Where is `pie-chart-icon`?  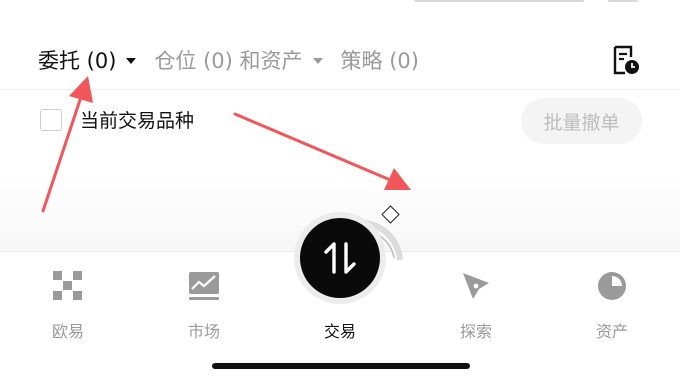 pie-chart-icon is located at coordinates (612, 286).